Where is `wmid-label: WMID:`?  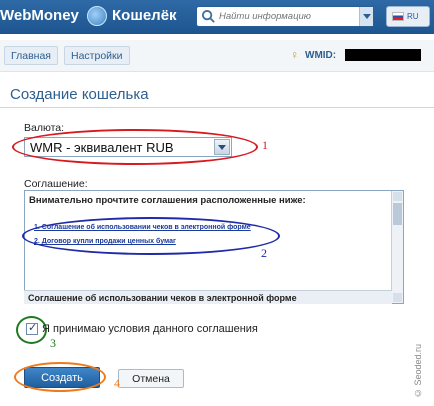 wmid-label: WMID: is located at coordinates (321, 55).